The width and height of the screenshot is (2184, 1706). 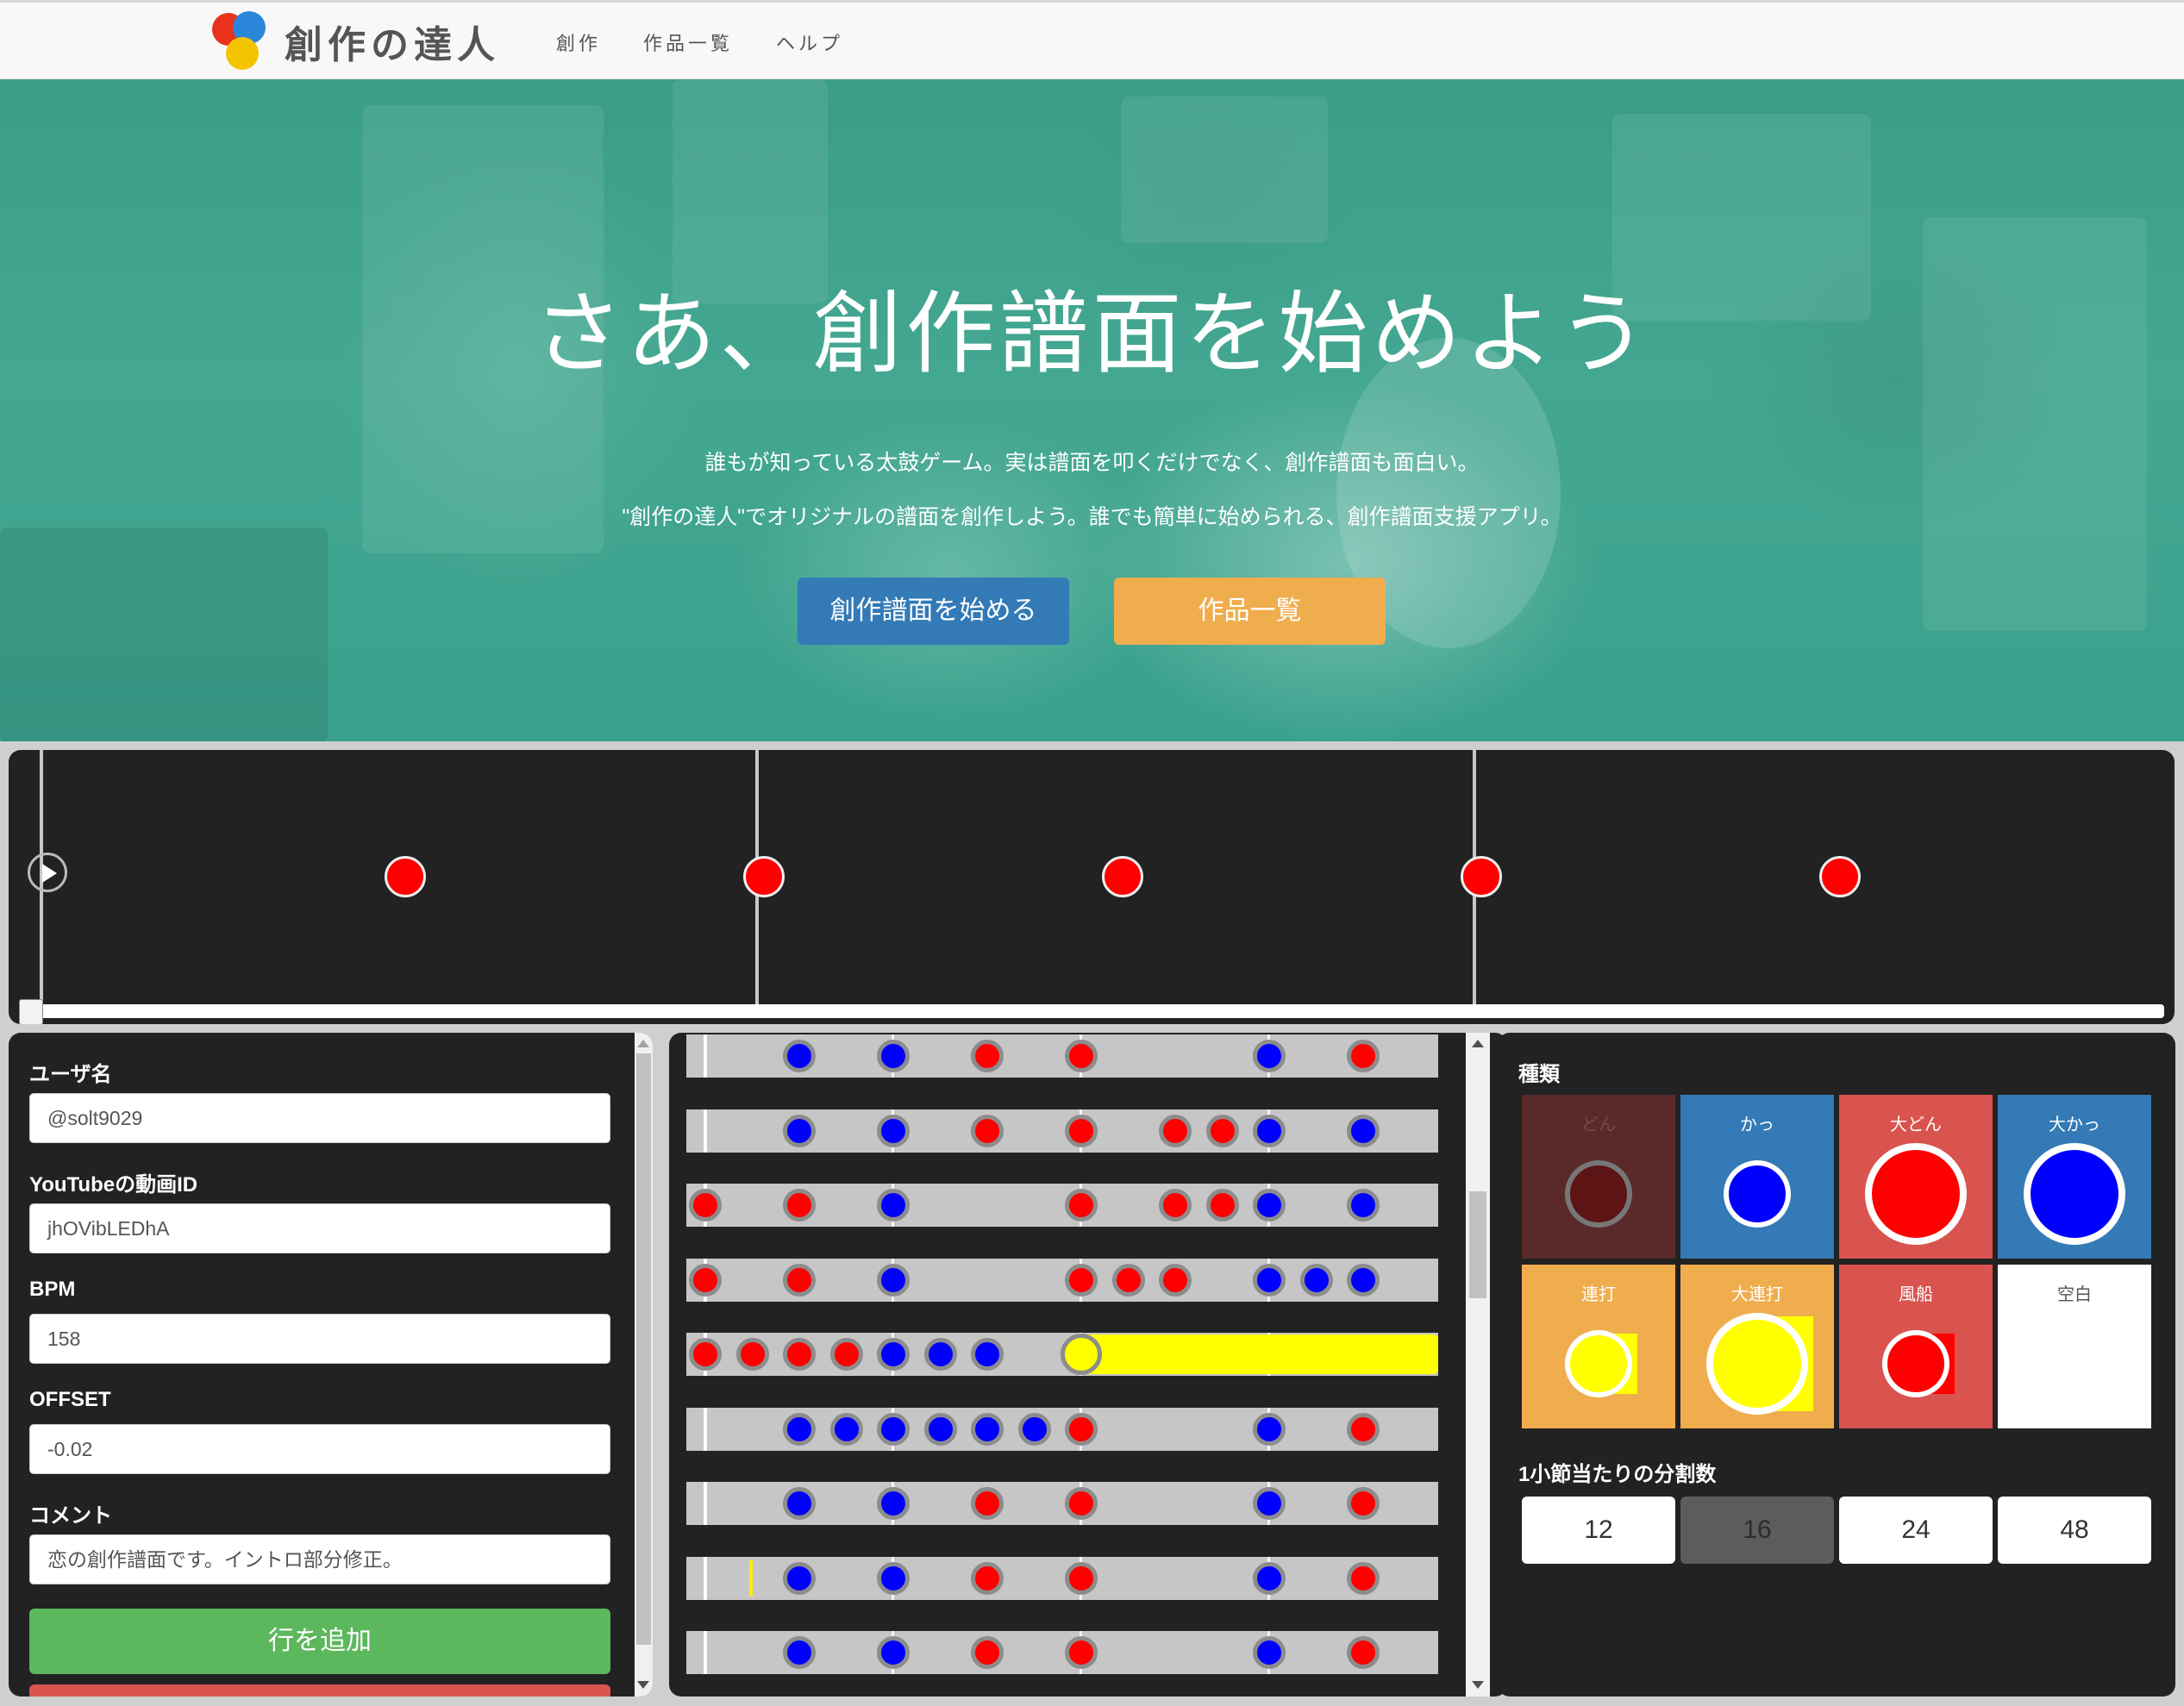 I want to click on video-id-input: jhOVibLEDhA, so click(x=320, y=1228).